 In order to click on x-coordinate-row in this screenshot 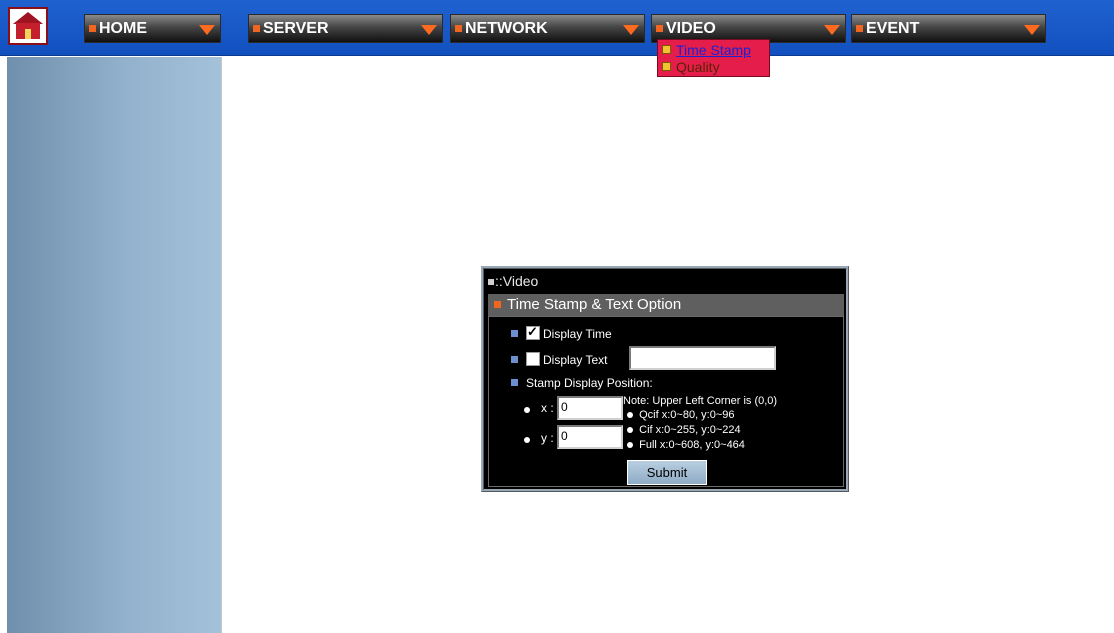, I will do `click(527, 409)`.